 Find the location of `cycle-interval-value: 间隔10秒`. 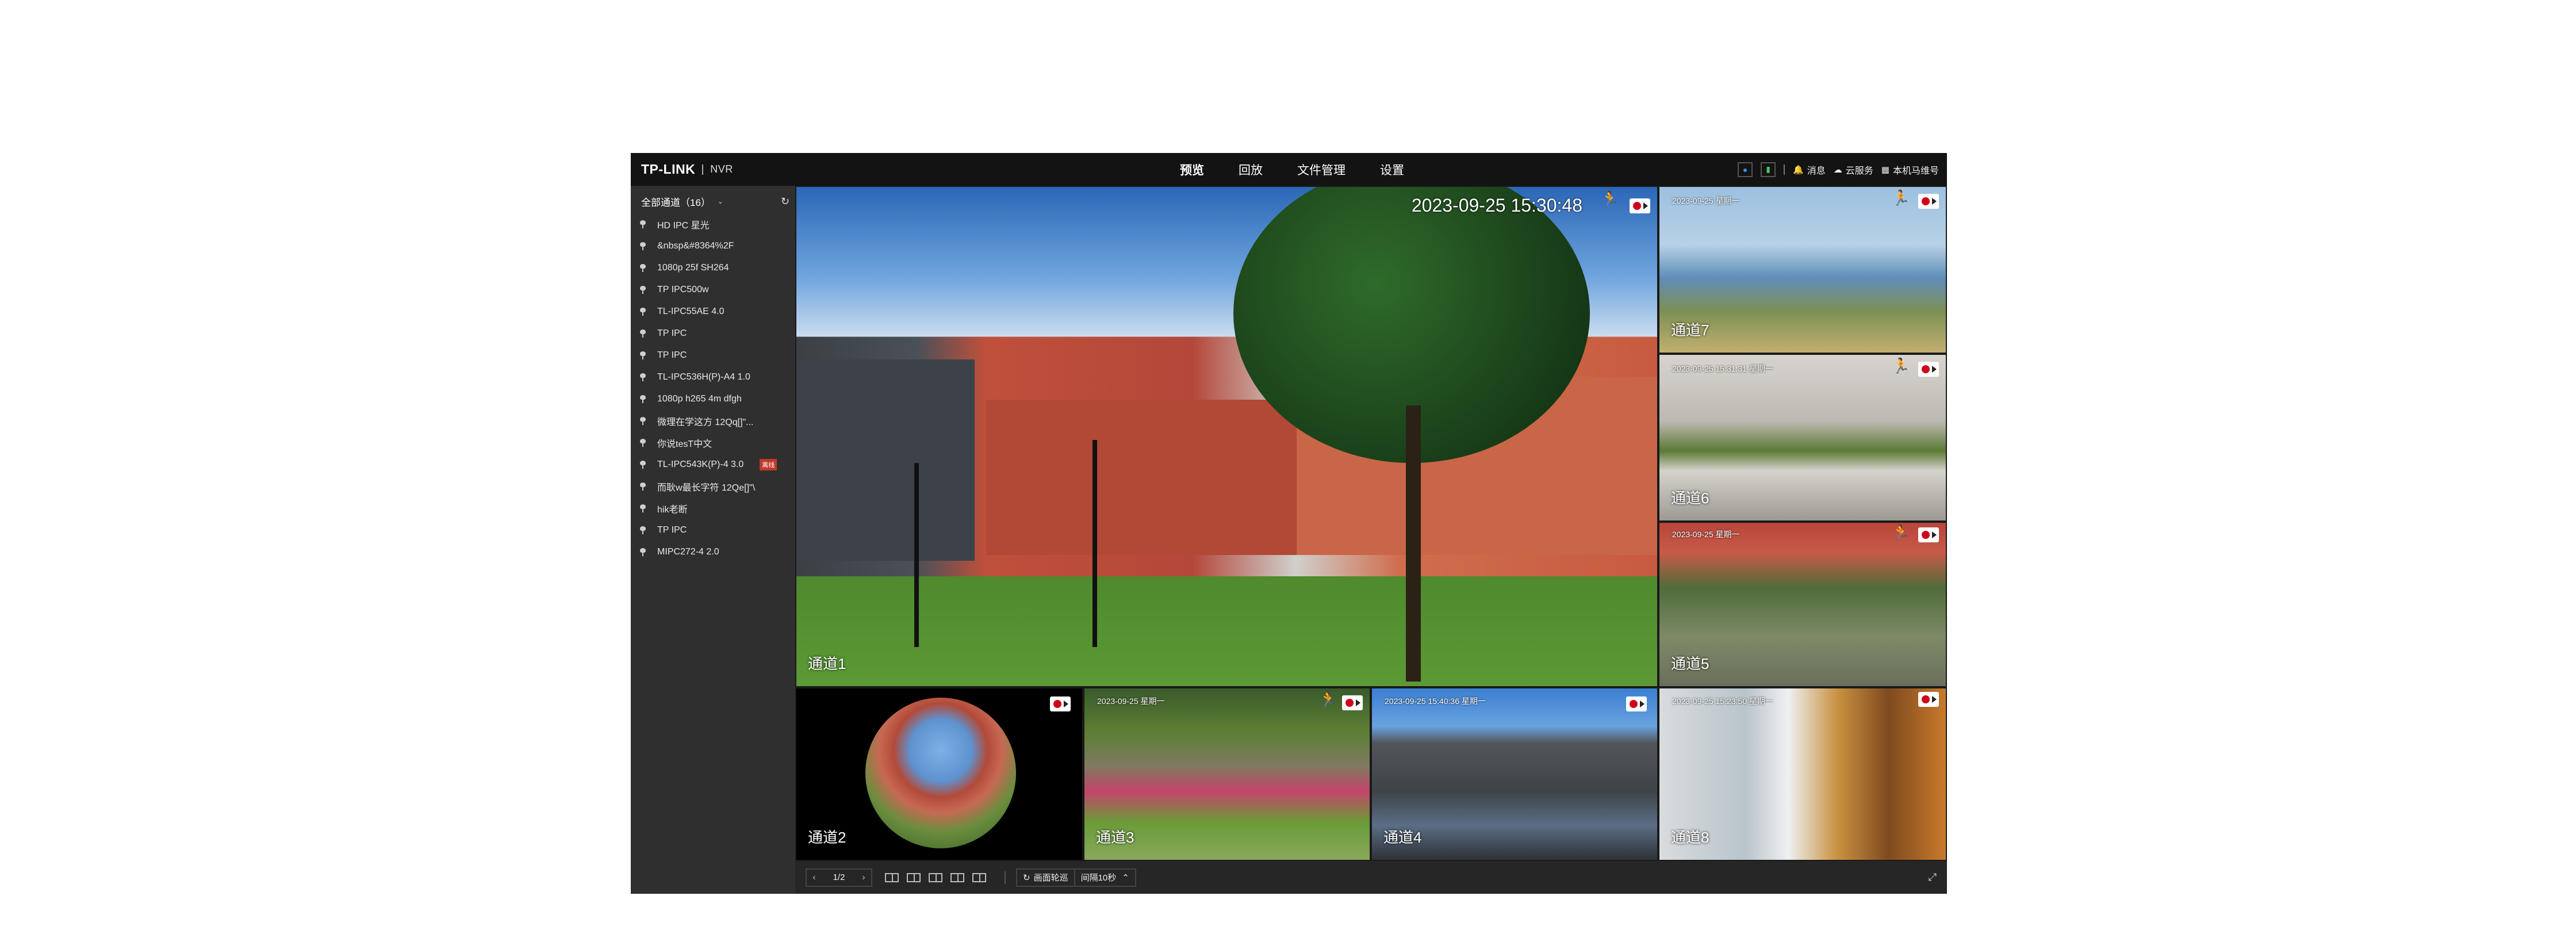

cycle-interval-value: 间隔10秒 is located at coordinates (1098, 878).